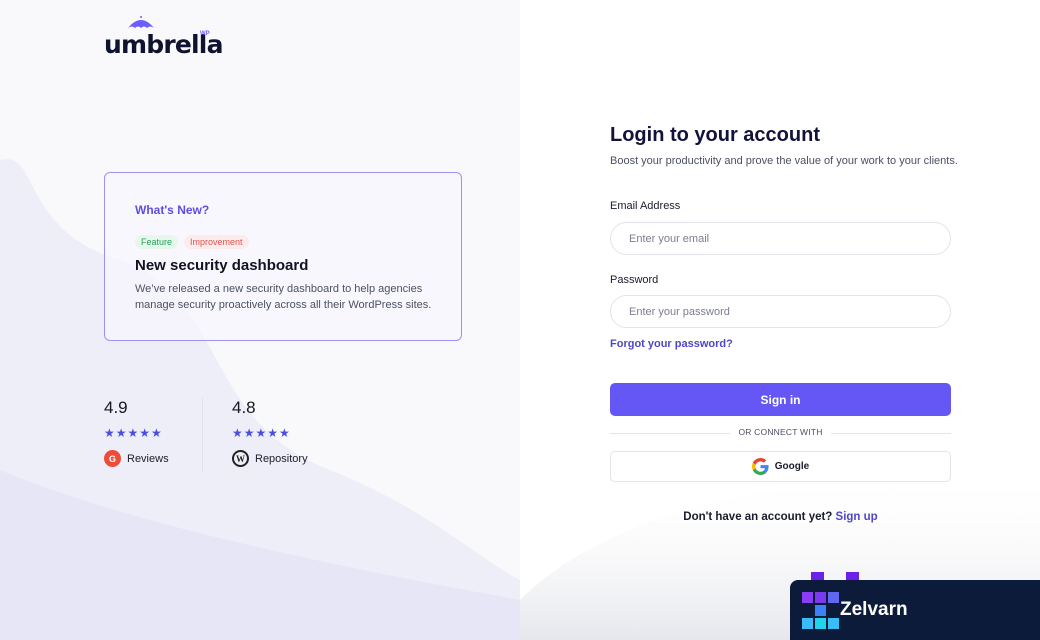 The width and height of the screenshot is (1040, 640). What do you see at coordinates (792, 466) in the screenshot?
I see `google-label: Google` at bounding box center [792, 466].